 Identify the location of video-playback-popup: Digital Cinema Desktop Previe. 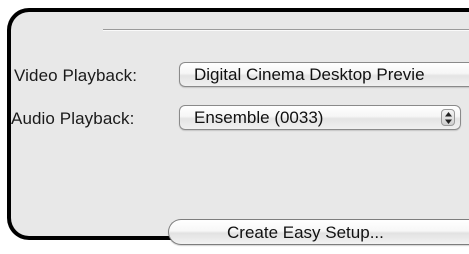
(324, 74).